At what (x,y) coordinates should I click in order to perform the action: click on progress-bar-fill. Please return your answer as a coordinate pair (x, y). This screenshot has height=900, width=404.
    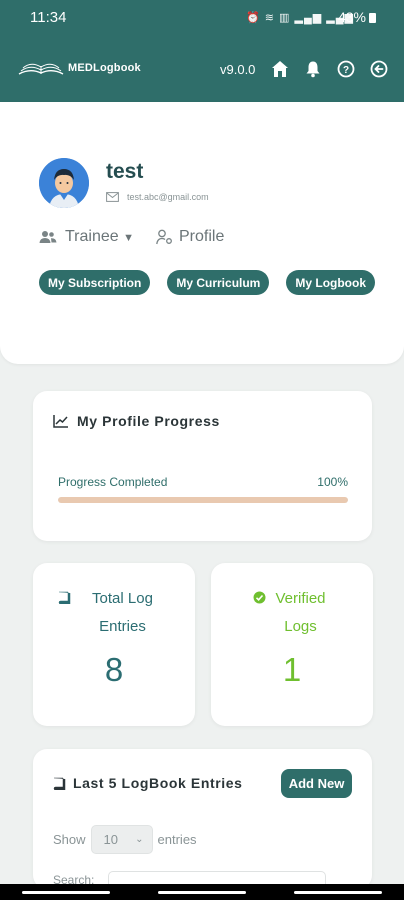
    Looking at the image, I should click on (203, 500).